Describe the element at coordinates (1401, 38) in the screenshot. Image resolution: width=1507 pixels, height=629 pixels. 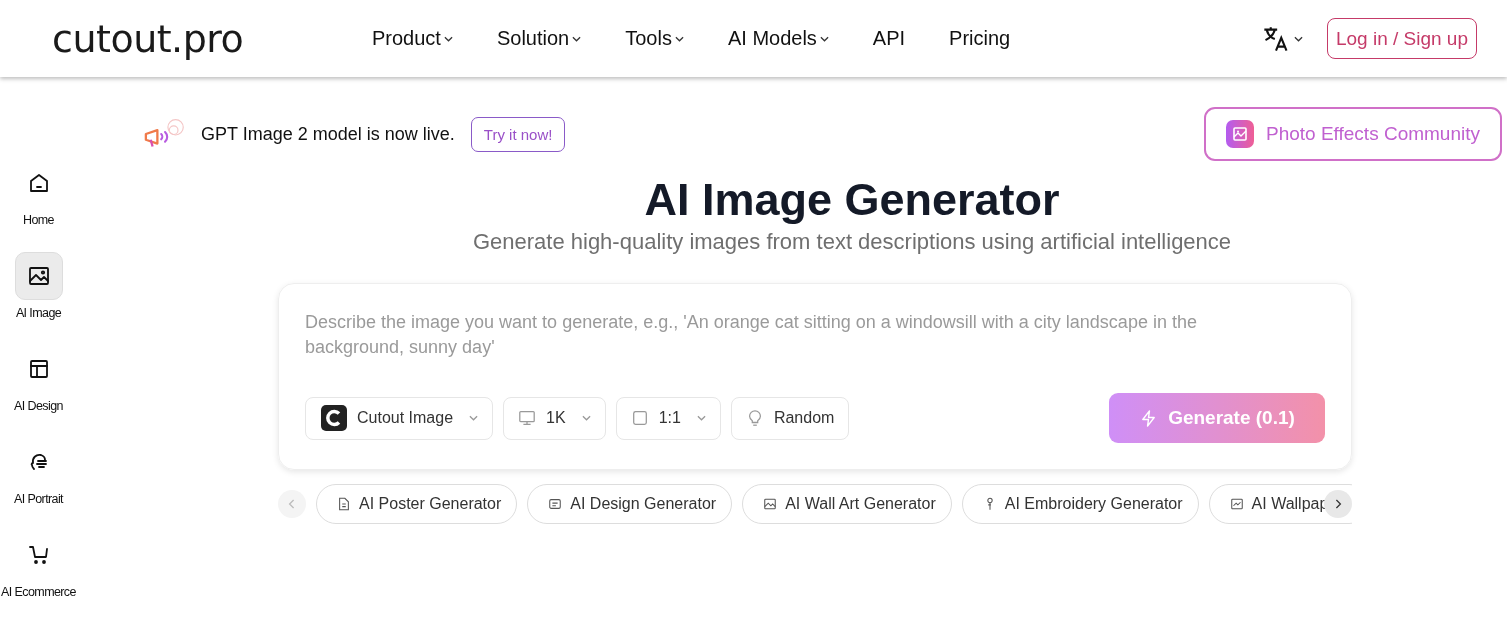
I see `login-button: Log in / Sign up` at that location.